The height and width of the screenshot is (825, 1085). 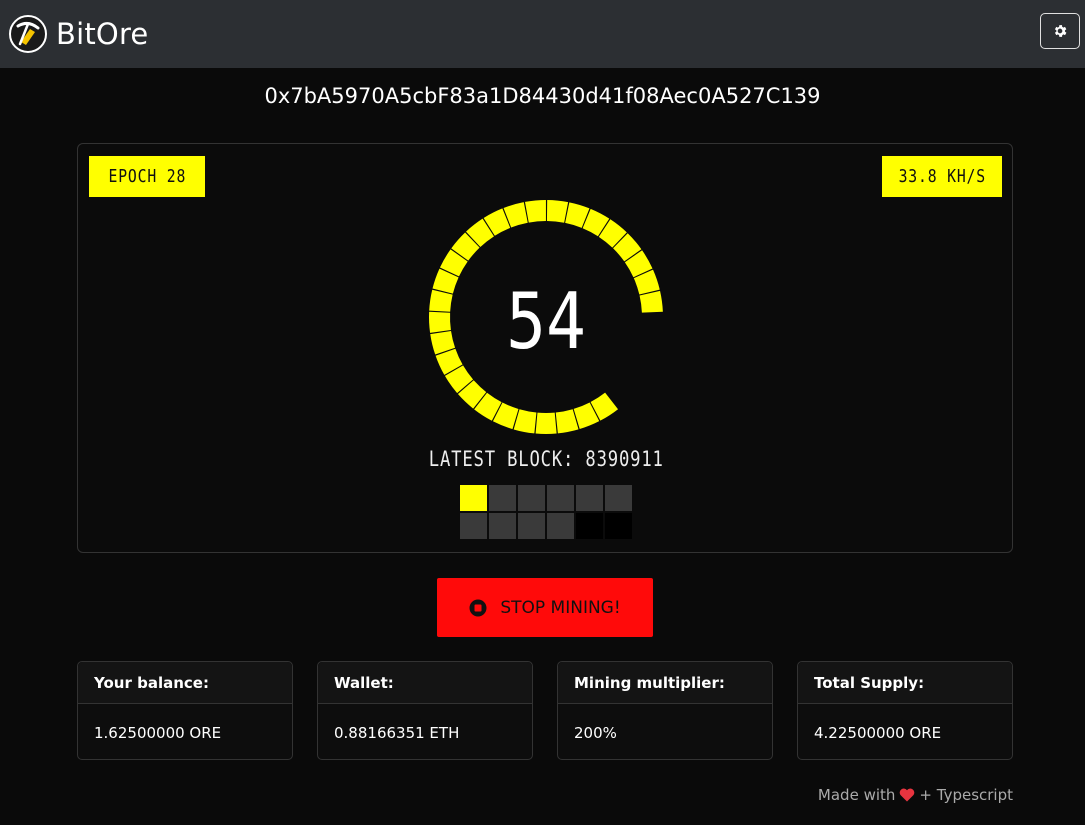 I want to click on stat-title: Wallet:, so click(x=425, y=683).